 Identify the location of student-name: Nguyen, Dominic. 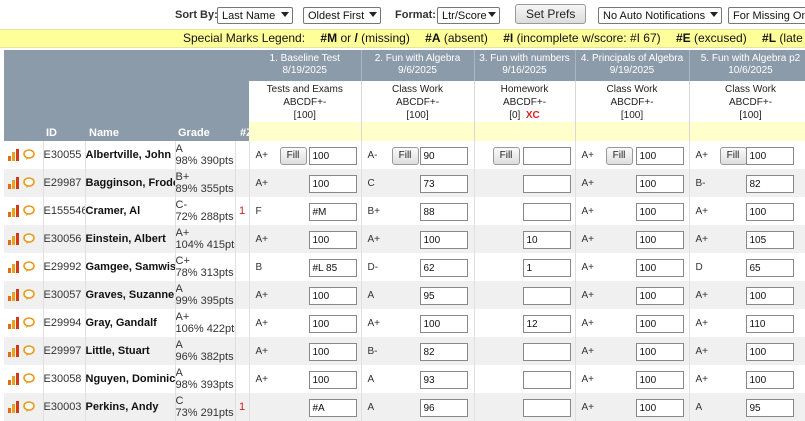
(130, 379).